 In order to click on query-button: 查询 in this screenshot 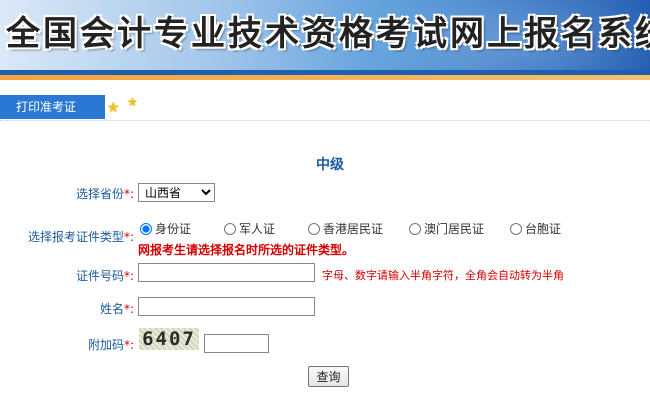, I will do `click(328, 376)`.